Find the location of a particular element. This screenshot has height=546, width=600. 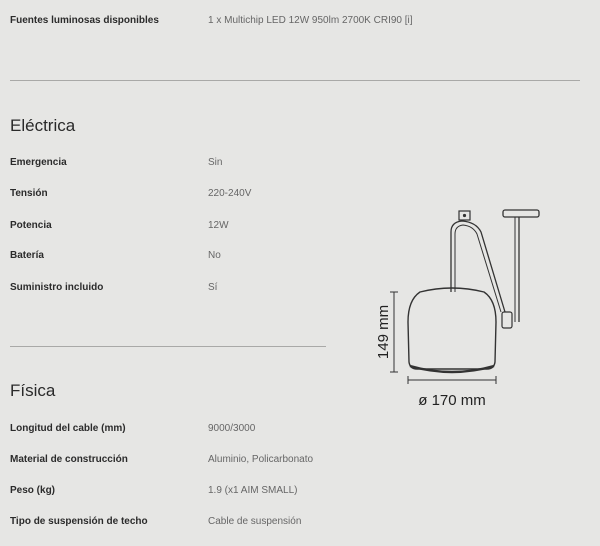

spec-value: 1.9 (x1 AIM SMALL) is located at coordinates (253, 490).